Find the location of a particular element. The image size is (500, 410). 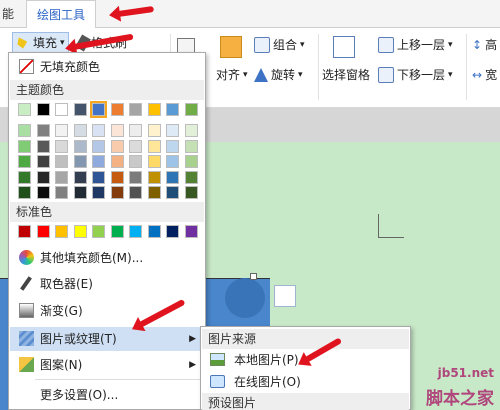

height-field: ↕ 高 is located at coordinates (484, 45).